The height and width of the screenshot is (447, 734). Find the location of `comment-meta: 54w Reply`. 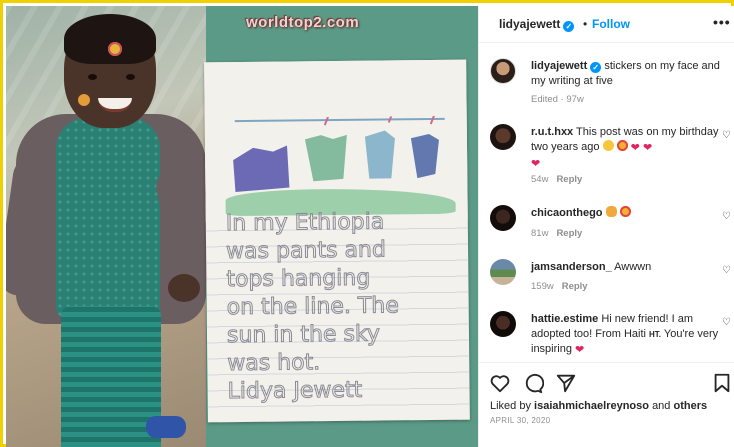

comment-meta: 54w Reply is located at coordinates (556, 179).